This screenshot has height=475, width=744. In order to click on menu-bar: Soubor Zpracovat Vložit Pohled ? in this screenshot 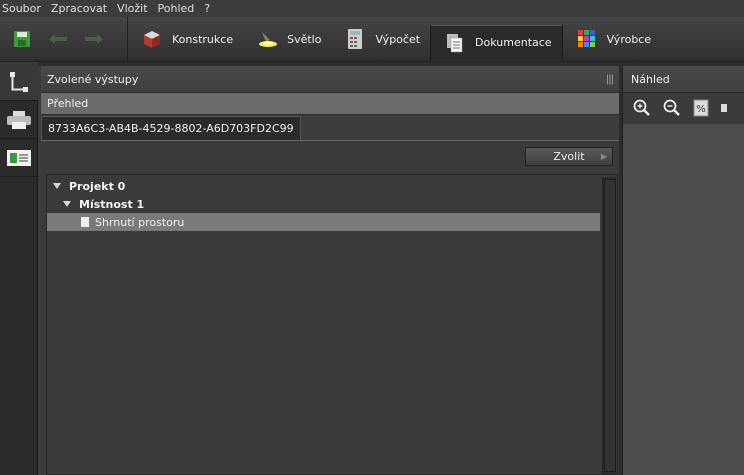, I will do `click(372, 8)`.